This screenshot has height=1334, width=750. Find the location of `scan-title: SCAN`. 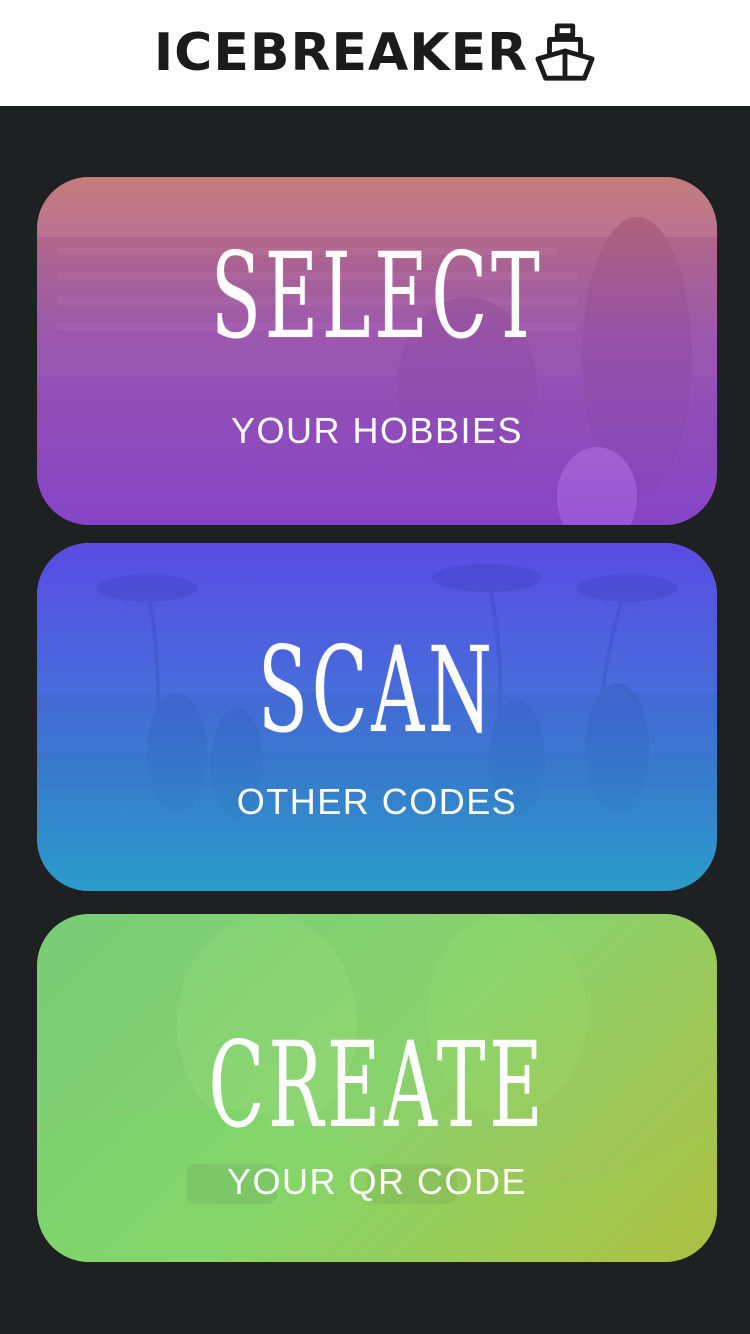

scan-title: SCAN is located at coordinates (377, 690).